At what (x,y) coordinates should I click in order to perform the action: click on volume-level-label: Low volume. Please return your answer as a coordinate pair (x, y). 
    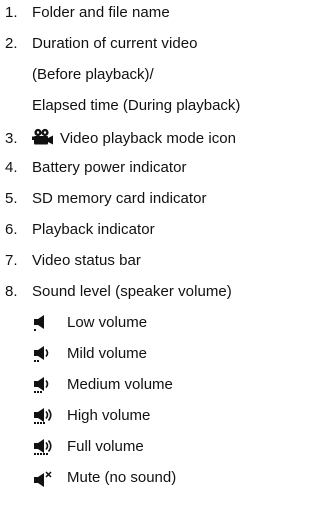
    Looking at the image, I should click on (107, 322).